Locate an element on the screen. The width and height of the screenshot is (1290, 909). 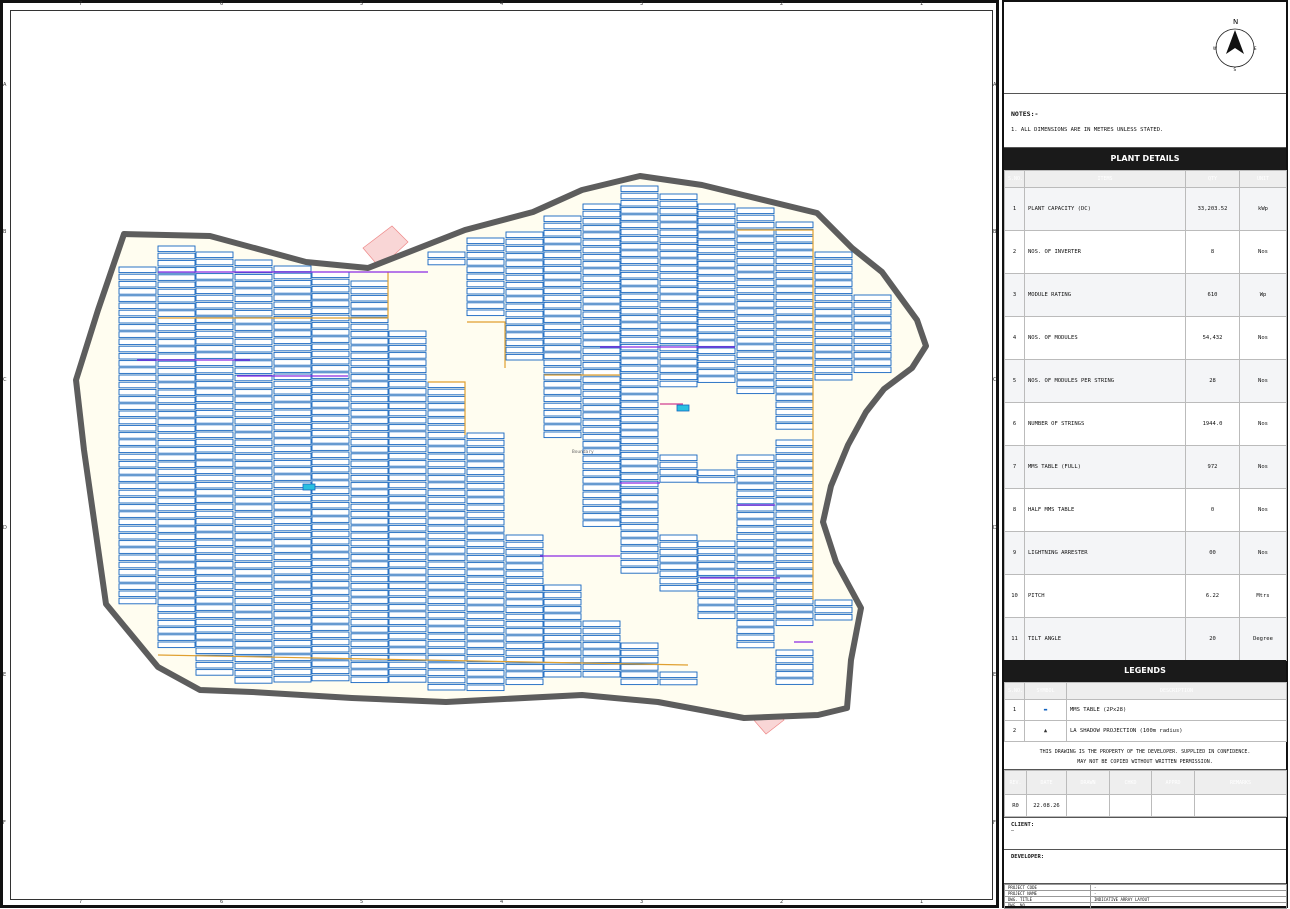
plant-details-row: 4 NOS. OF MODULES 54,432 Nos is located at coordinates (1145, 338).